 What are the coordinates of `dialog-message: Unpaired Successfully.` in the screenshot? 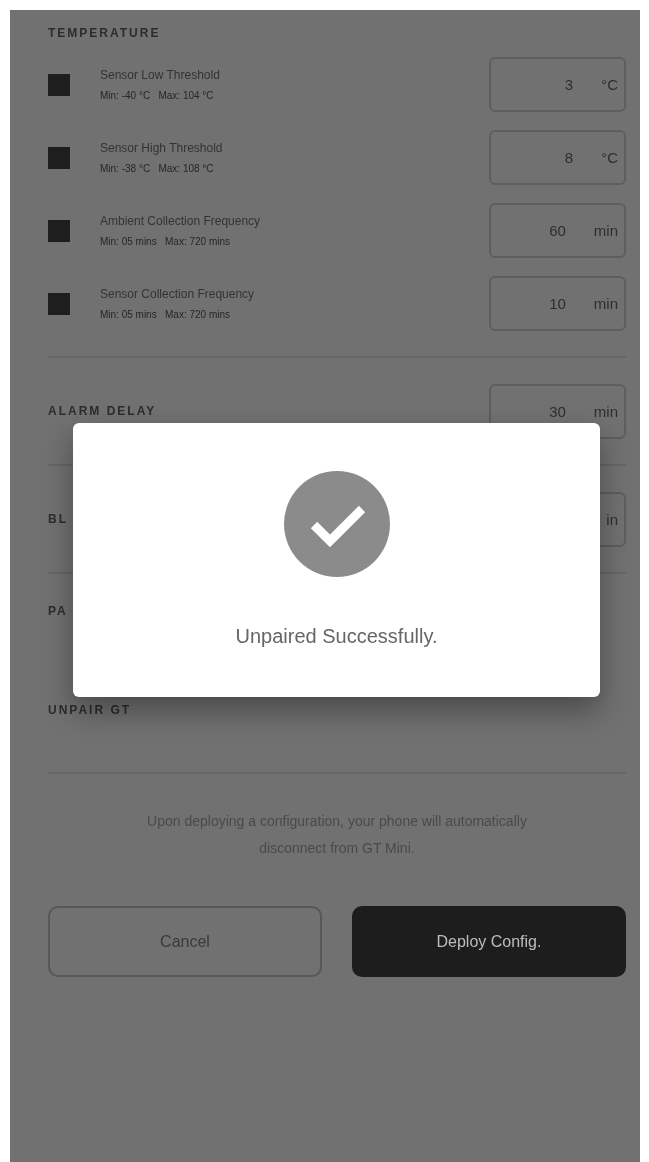 It's located at (336, 636).